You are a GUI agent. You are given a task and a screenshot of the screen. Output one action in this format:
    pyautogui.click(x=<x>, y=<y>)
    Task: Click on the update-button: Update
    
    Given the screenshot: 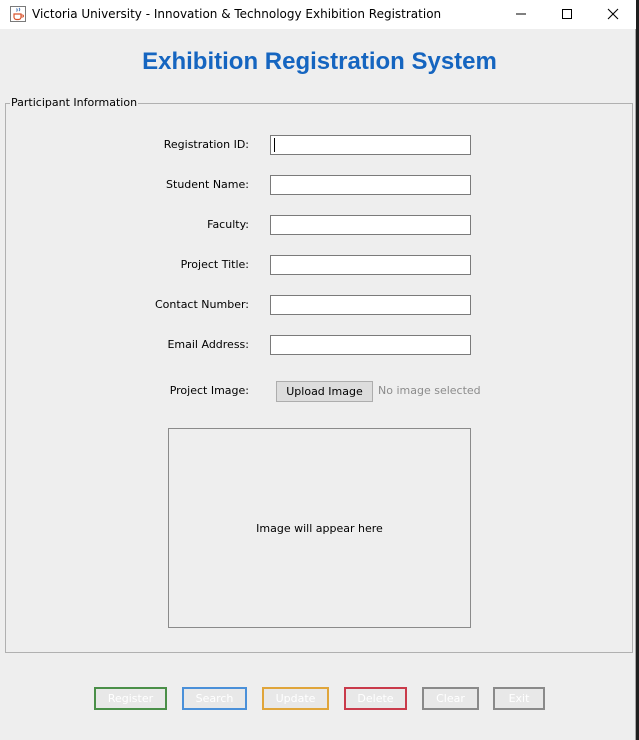 What is the action you would take?
    pyautogui.click(x=295, y=698)
    